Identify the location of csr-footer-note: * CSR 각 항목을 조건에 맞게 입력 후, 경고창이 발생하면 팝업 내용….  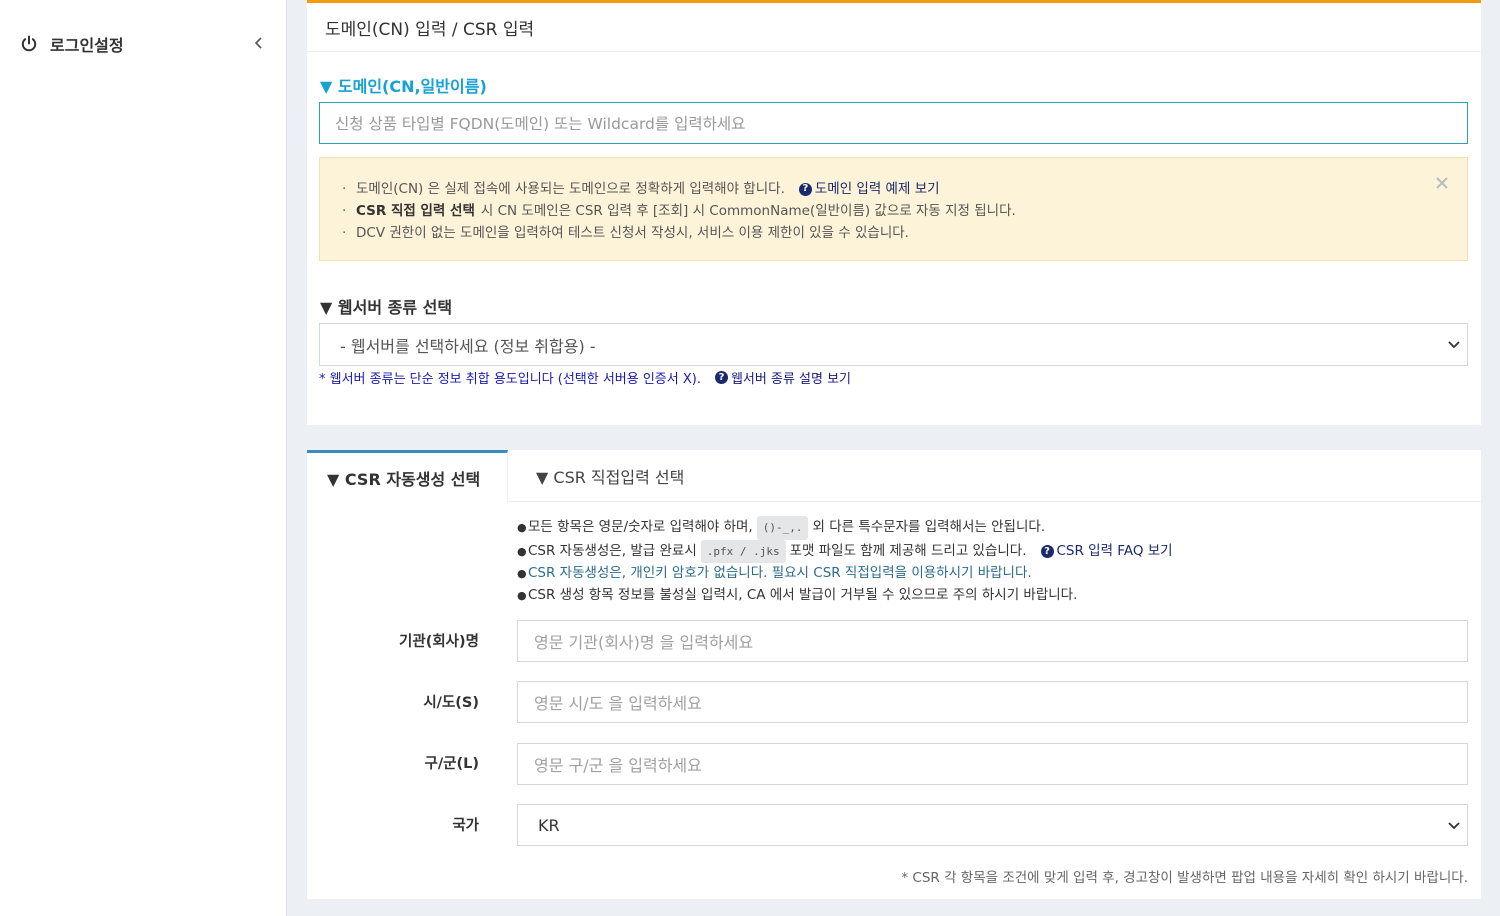
(1184, 878).